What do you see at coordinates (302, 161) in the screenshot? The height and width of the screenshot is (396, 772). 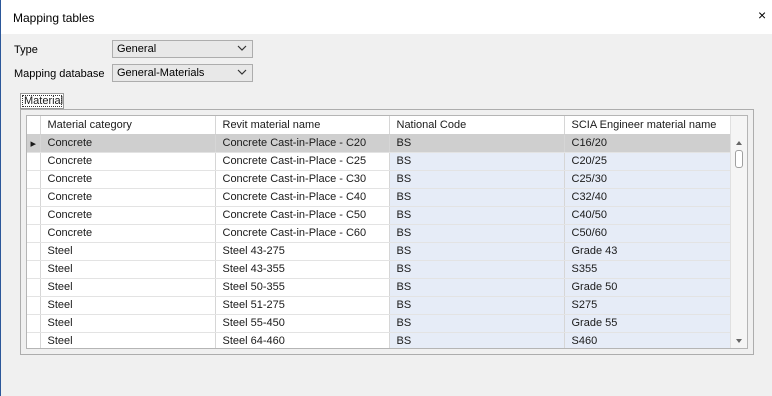 I see `revit-material-cell: Concrete Cast-in-Place - C25` at bounding box center [302, 161].